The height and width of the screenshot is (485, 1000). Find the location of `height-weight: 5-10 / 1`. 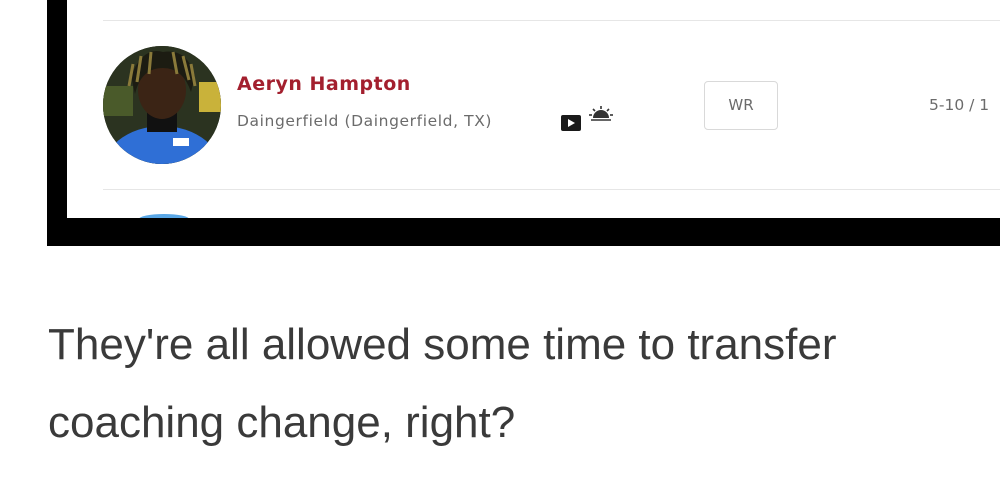

height-weight: 5-10 / 1 is located at coordinates (959, 105).